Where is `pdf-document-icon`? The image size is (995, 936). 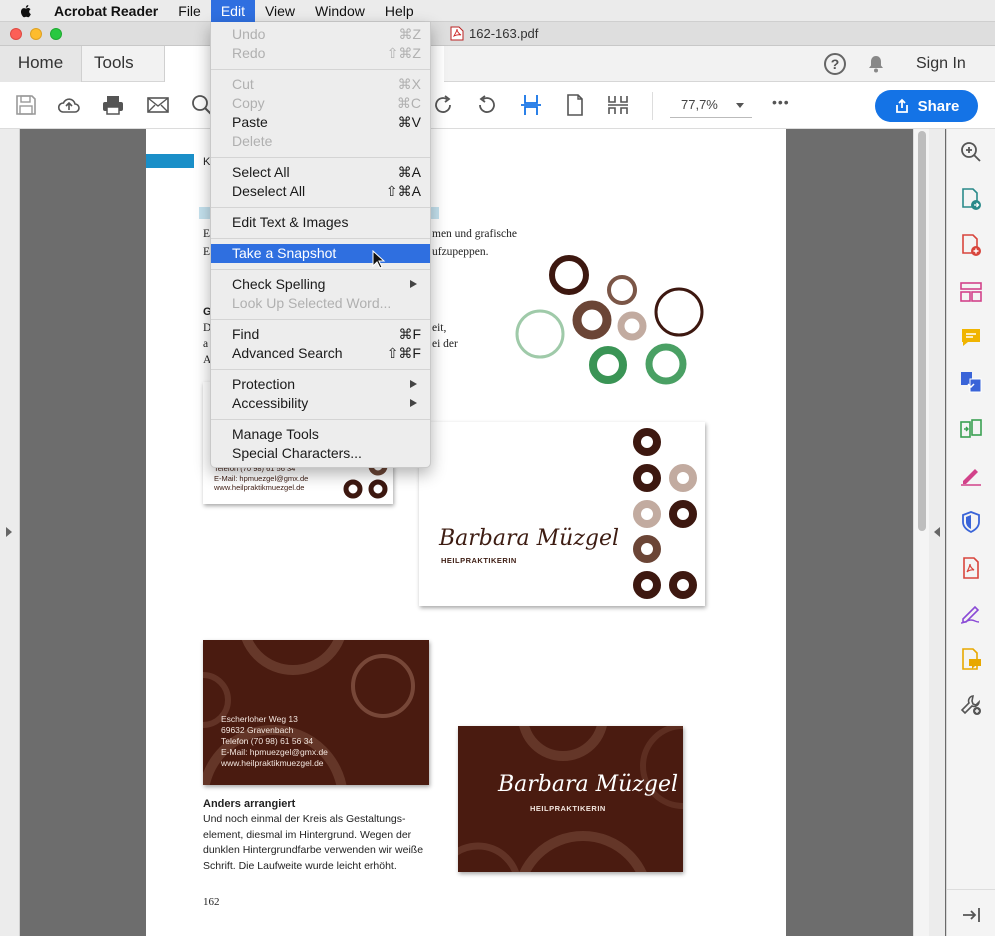
pdf-document-icon is located at coordinates (971, 568).